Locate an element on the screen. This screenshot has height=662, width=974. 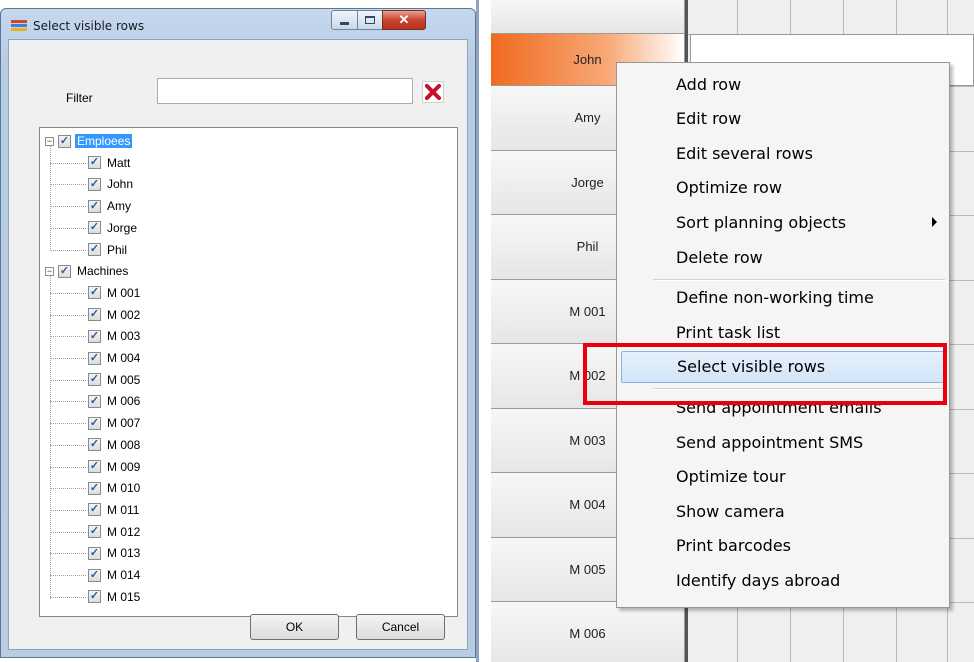
menu-item-add-row: Add row is located at coordinates (783, 84).